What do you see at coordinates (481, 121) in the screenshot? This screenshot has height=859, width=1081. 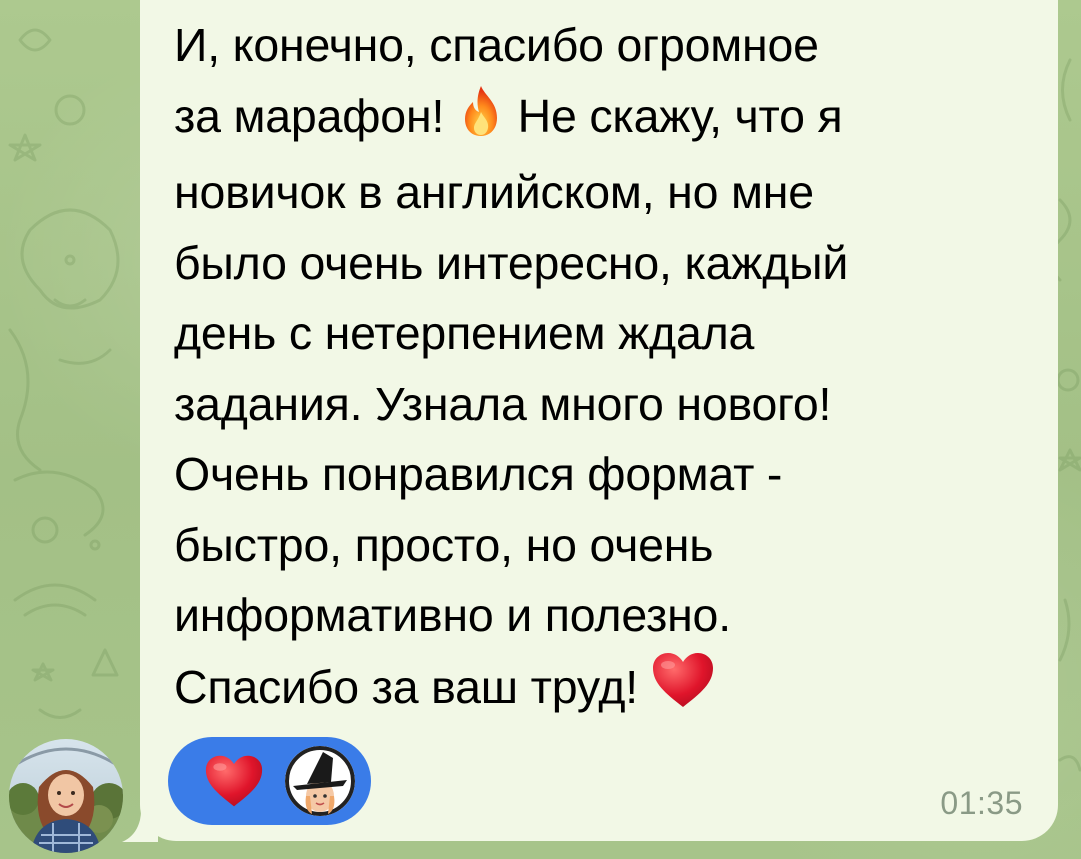 I see `fire-icon` at bounding box center [481, 121].